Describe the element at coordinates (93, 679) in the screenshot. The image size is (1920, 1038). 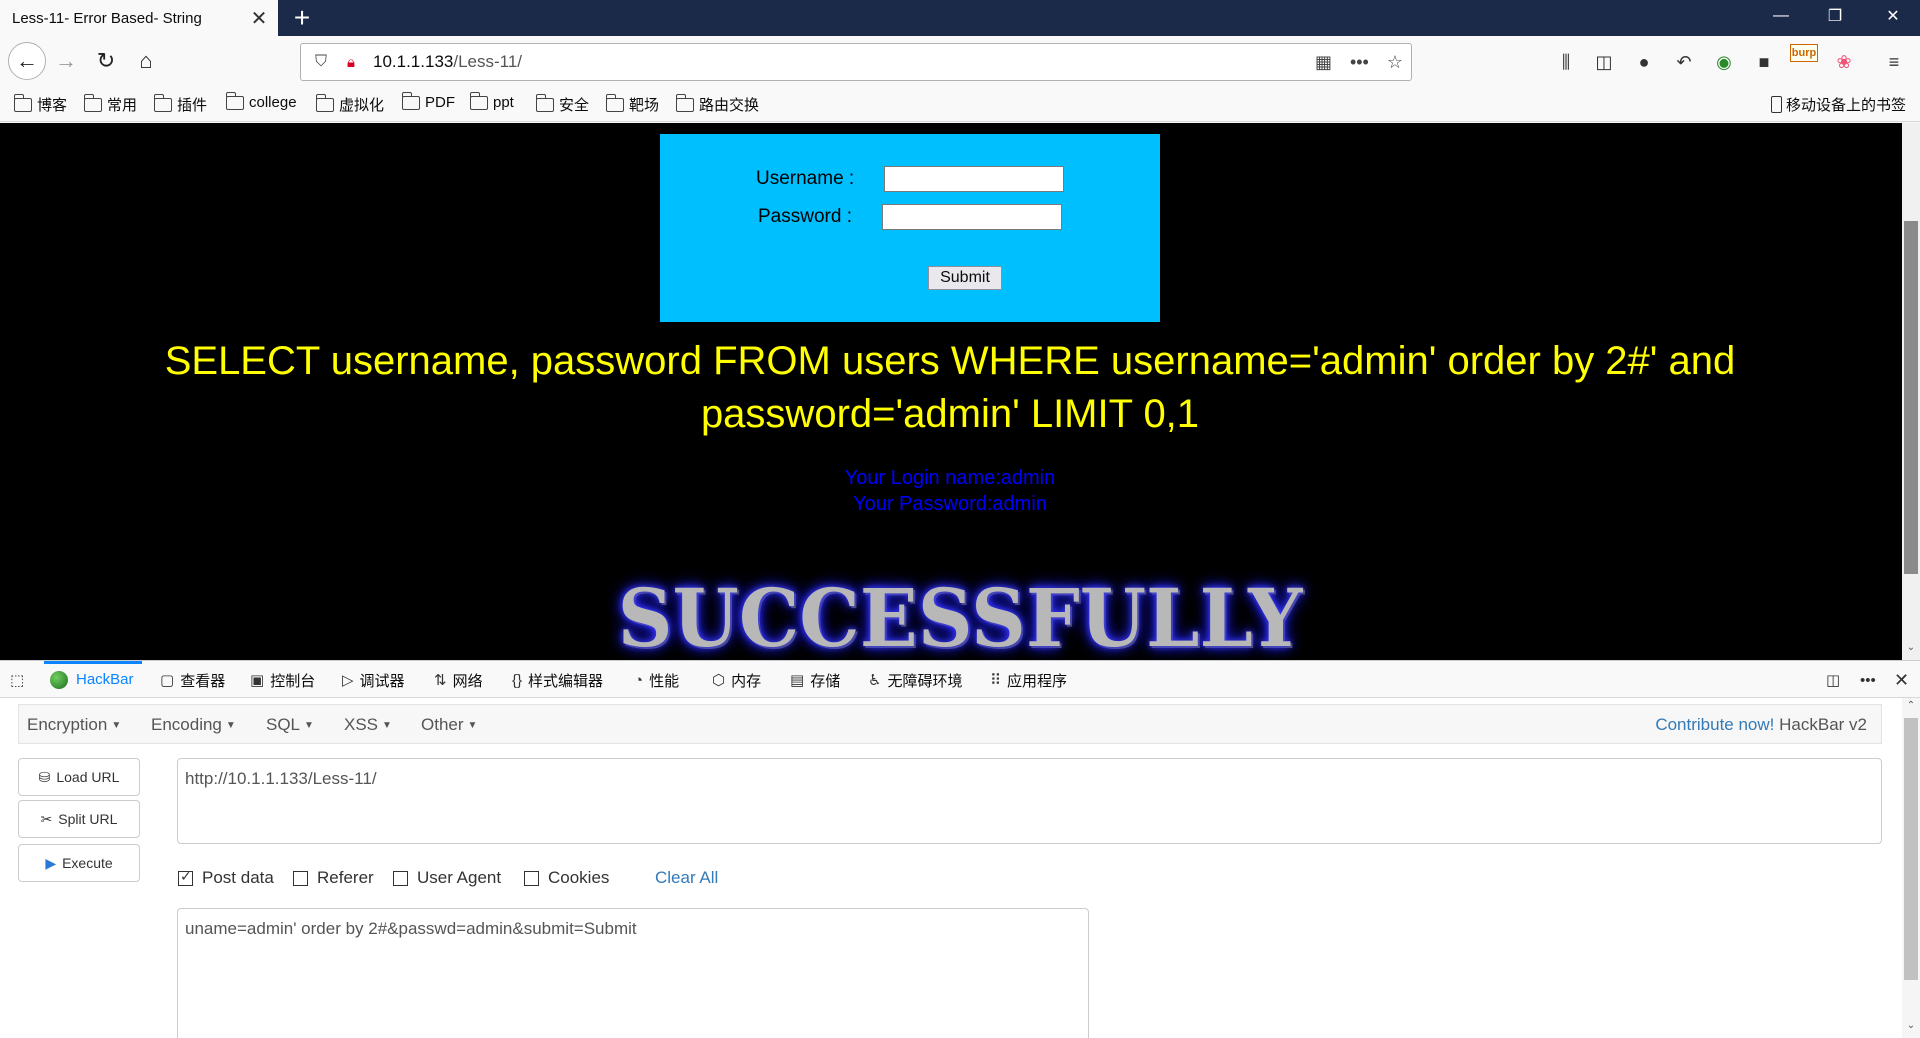
I see `tab-hackbar: HackBar` at that location.